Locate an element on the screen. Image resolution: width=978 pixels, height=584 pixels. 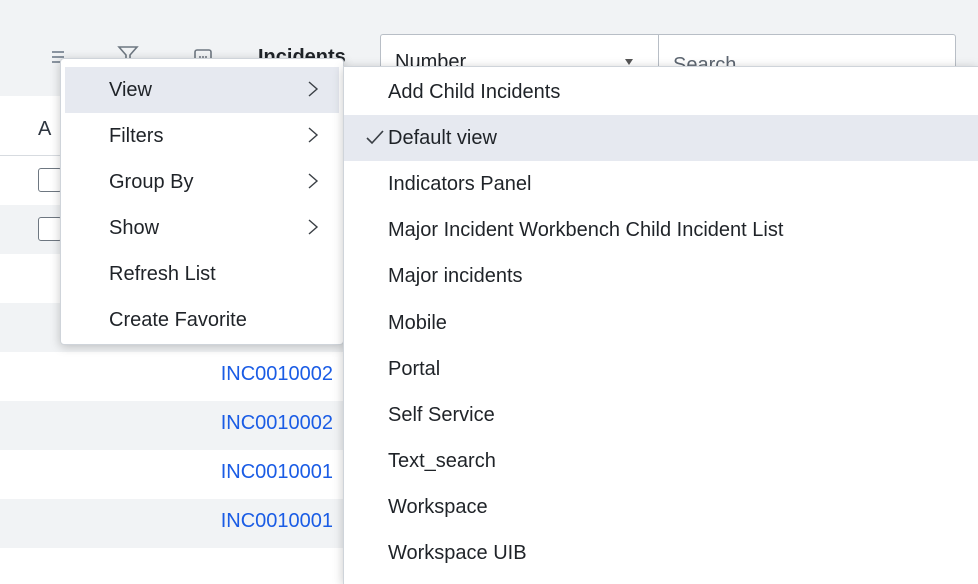
menu-item-refresh-list: Refresh List is located at coordinates (202, 274).